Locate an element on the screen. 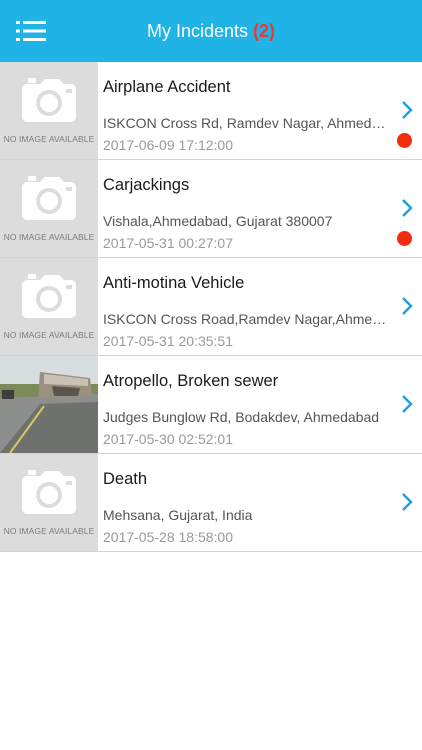  incident-address: ISKCON Cross Road,Ramdev Nagar,Ahmedabad is located at coordinates (245, 319).